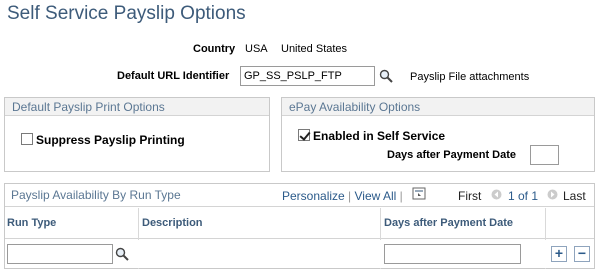  I want to click on next-arrow-icon, so click(552, 194).